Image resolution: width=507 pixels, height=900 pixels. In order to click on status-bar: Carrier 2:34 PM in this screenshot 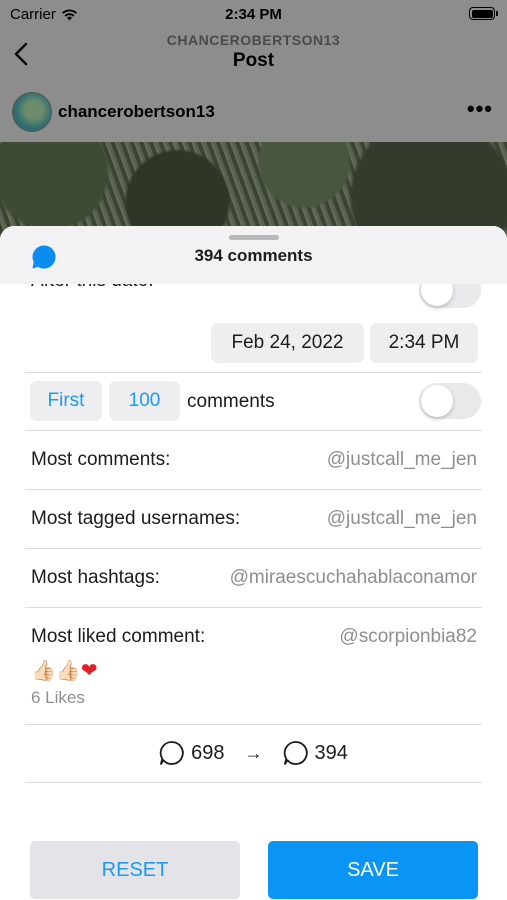, I will do `click(253, 14)`.